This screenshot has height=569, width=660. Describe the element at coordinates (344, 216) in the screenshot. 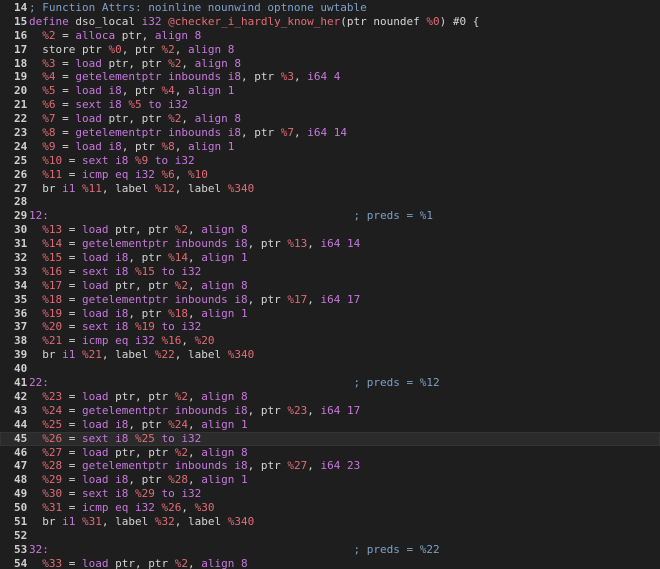

I see `line-code: 12: ; preds = %1` at that location.